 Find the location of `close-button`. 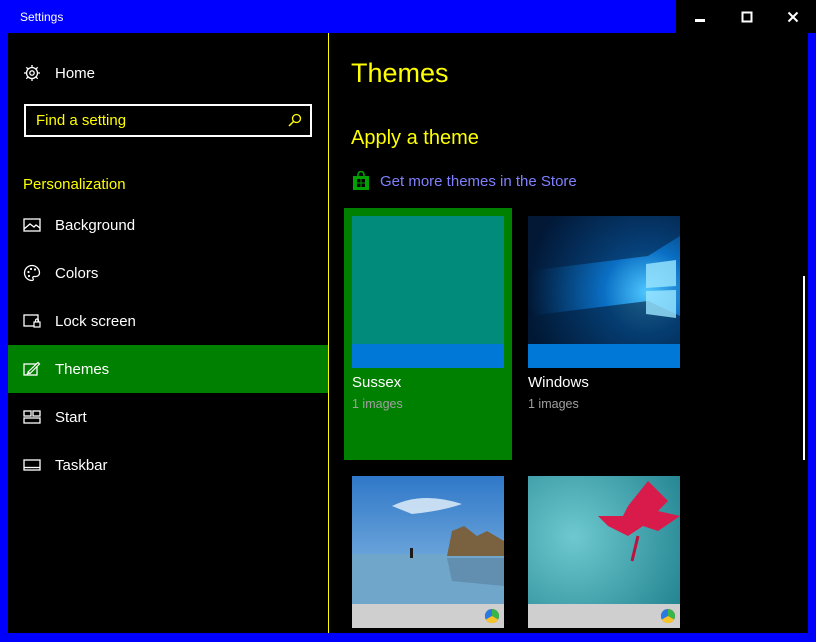

close-button is located at coordinates (793, 16).